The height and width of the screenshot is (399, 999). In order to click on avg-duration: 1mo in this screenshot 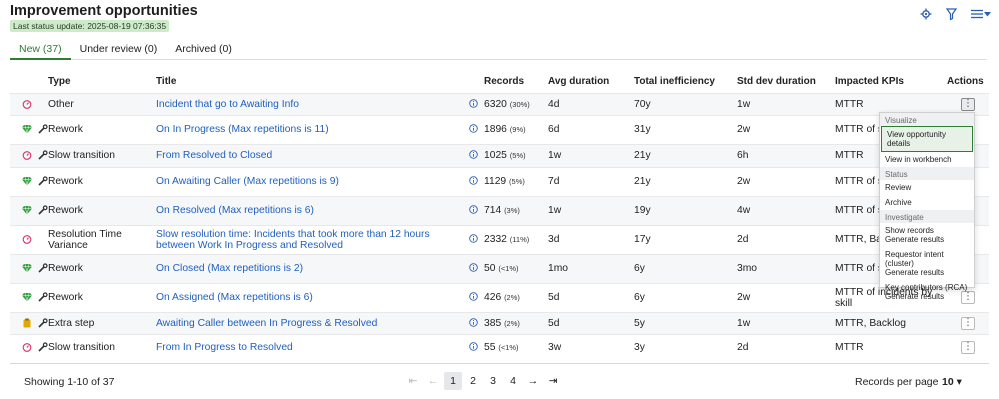, I will do `click(591, 268)`.